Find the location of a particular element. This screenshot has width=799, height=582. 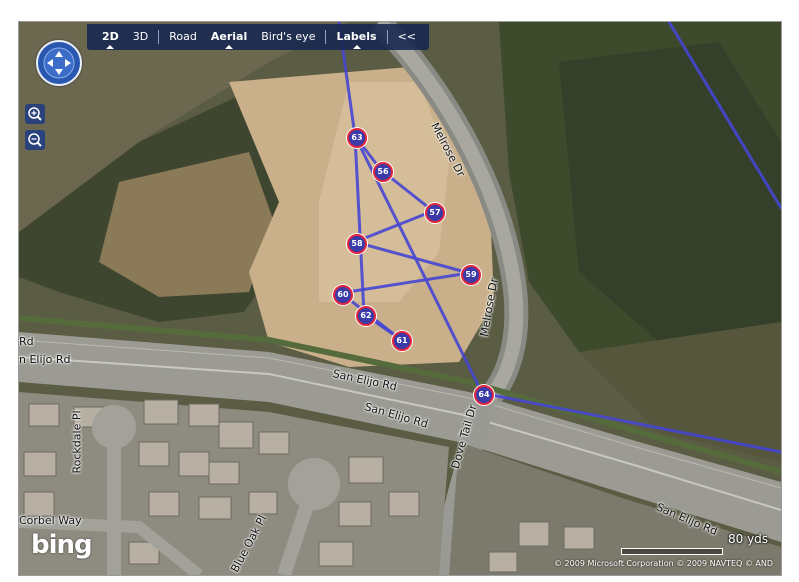

route-marker-57: 57 is located at coordinates (435, 213).